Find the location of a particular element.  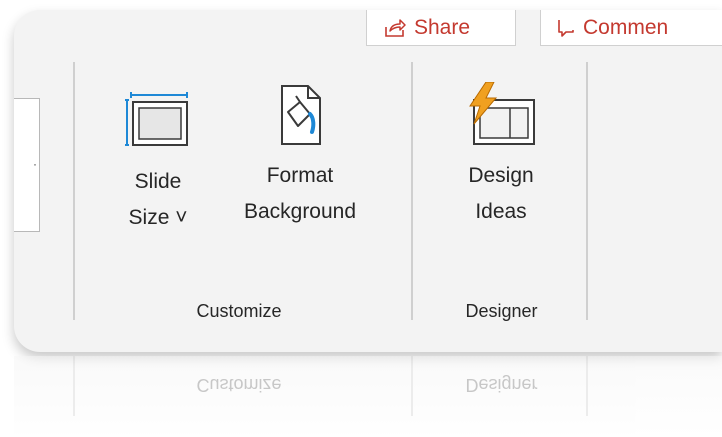

share-button: Share is located at coordinates (441, 28).